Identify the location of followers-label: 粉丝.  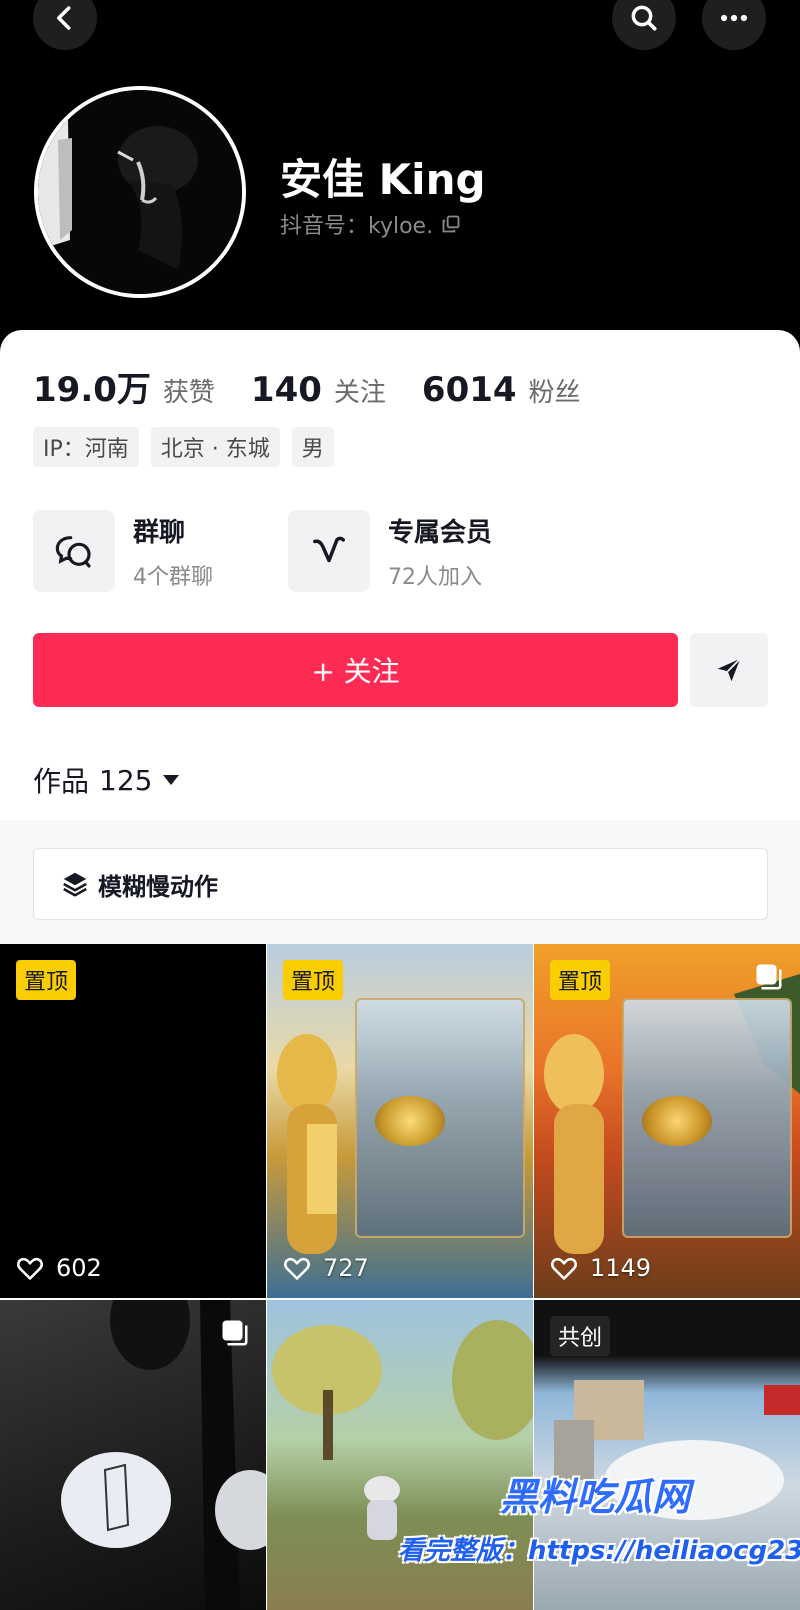
(555, 390).